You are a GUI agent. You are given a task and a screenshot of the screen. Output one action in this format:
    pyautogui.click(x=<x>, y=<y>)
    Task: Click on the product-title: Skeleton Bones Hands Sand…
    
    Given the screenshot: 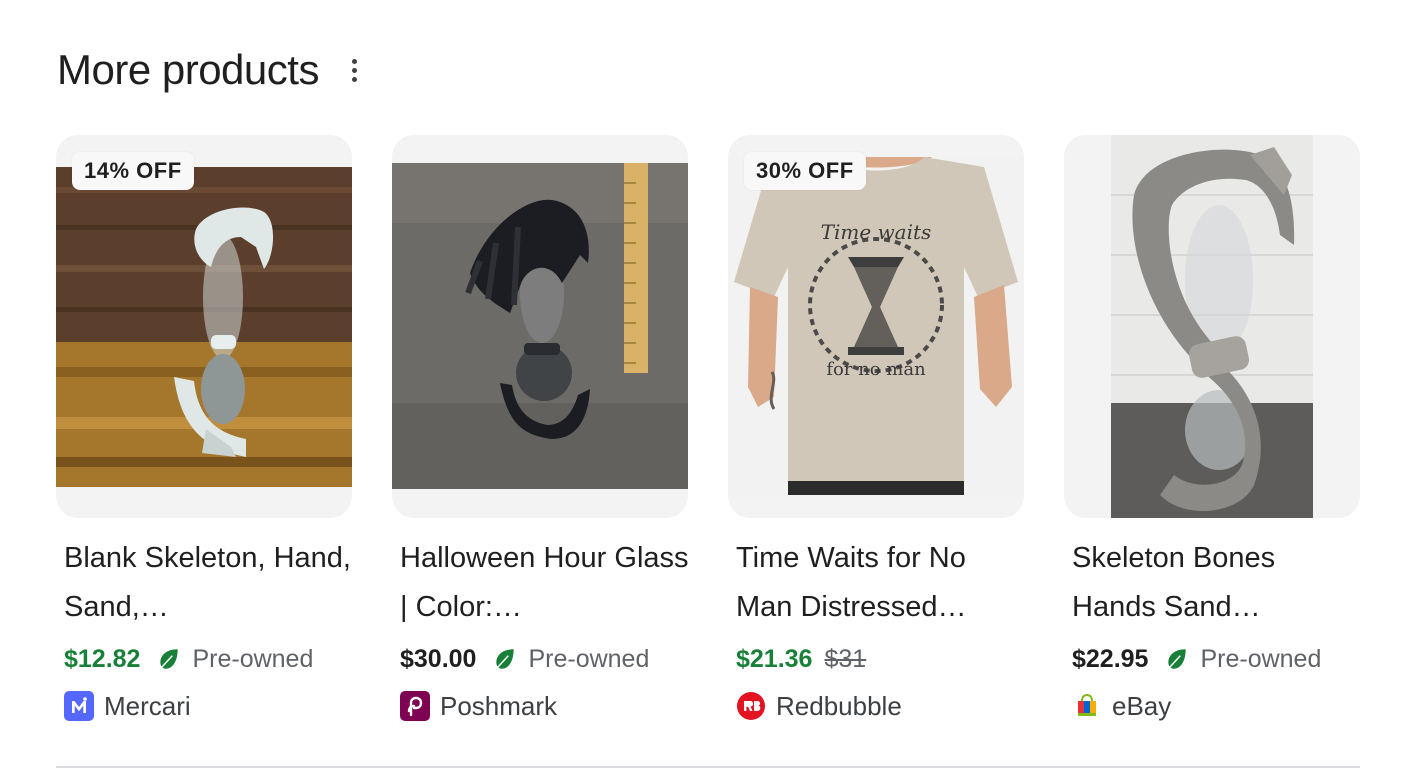 What is the action you would take?
    pyautogui.click(x=1217, y=583)
    